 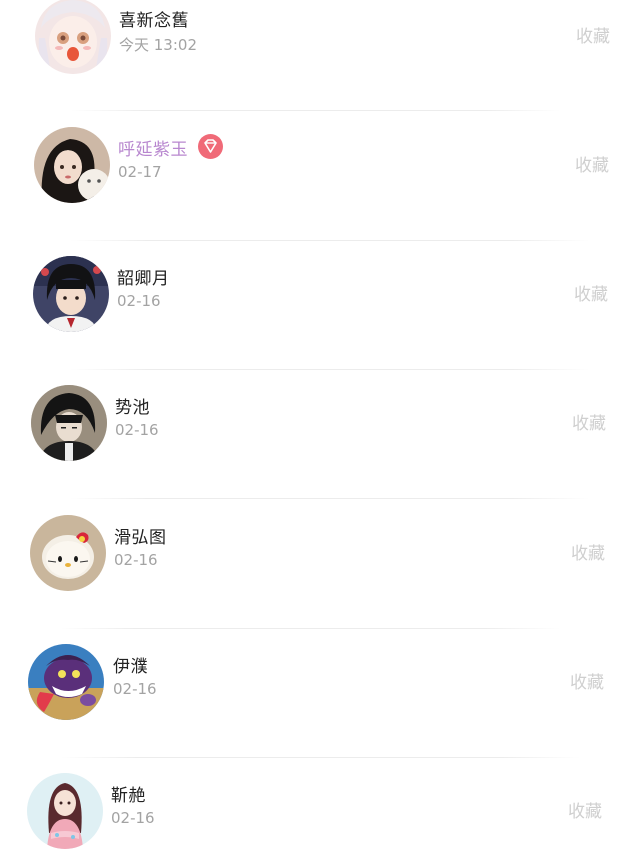 What do you see at coordinates (320, 684) in the screenshot?
I see `list-item: 伊濮 02-16 收藏` at bounding box center [320, 684].